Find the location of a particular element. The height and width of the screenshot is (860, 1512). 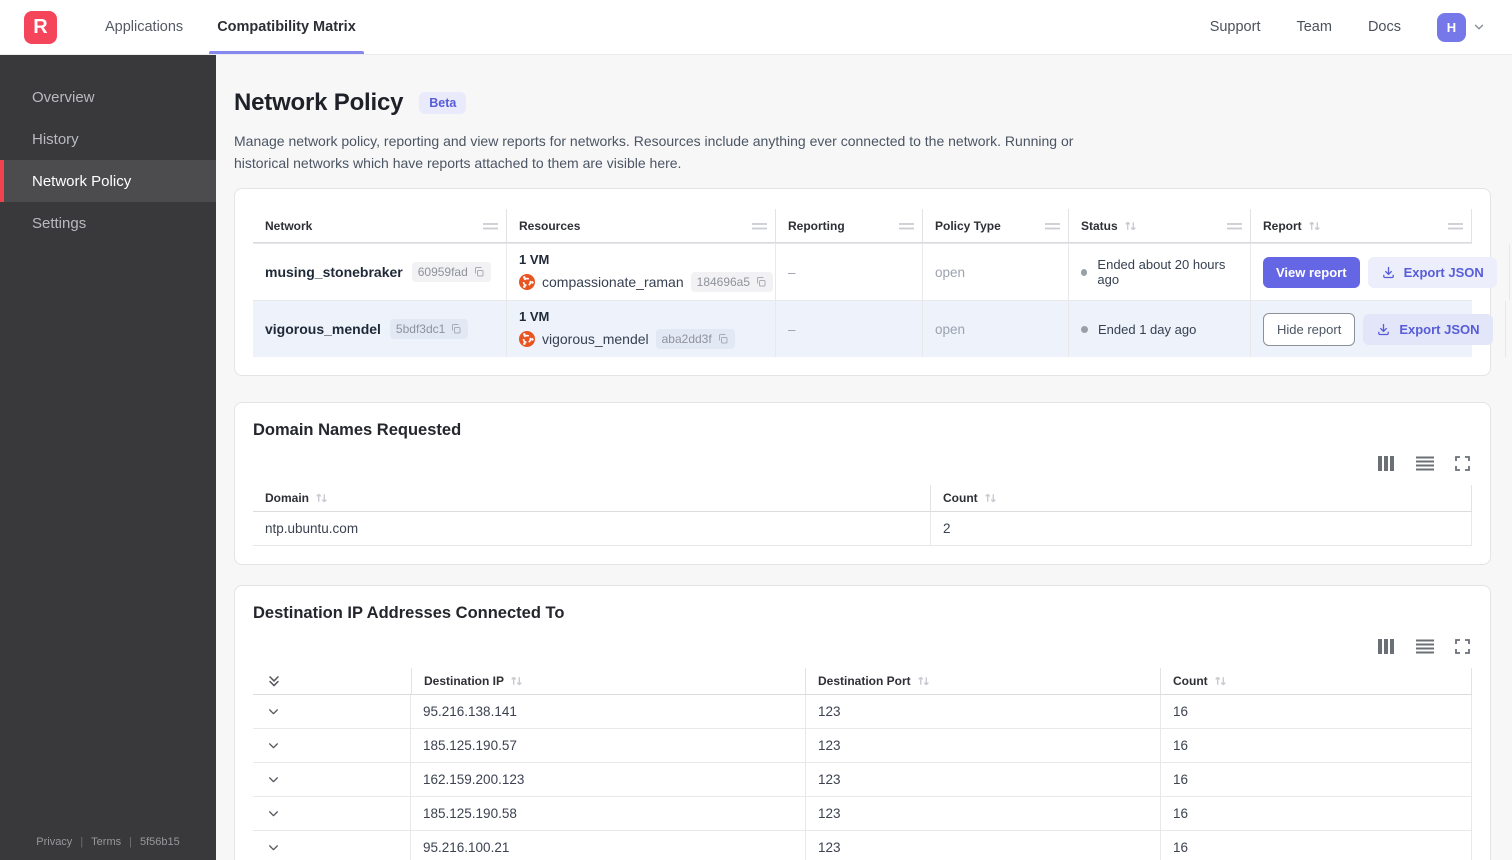

network-name-cell: vigorous_mendel 5bdf3dc1 is located at coordinates (380, 329).